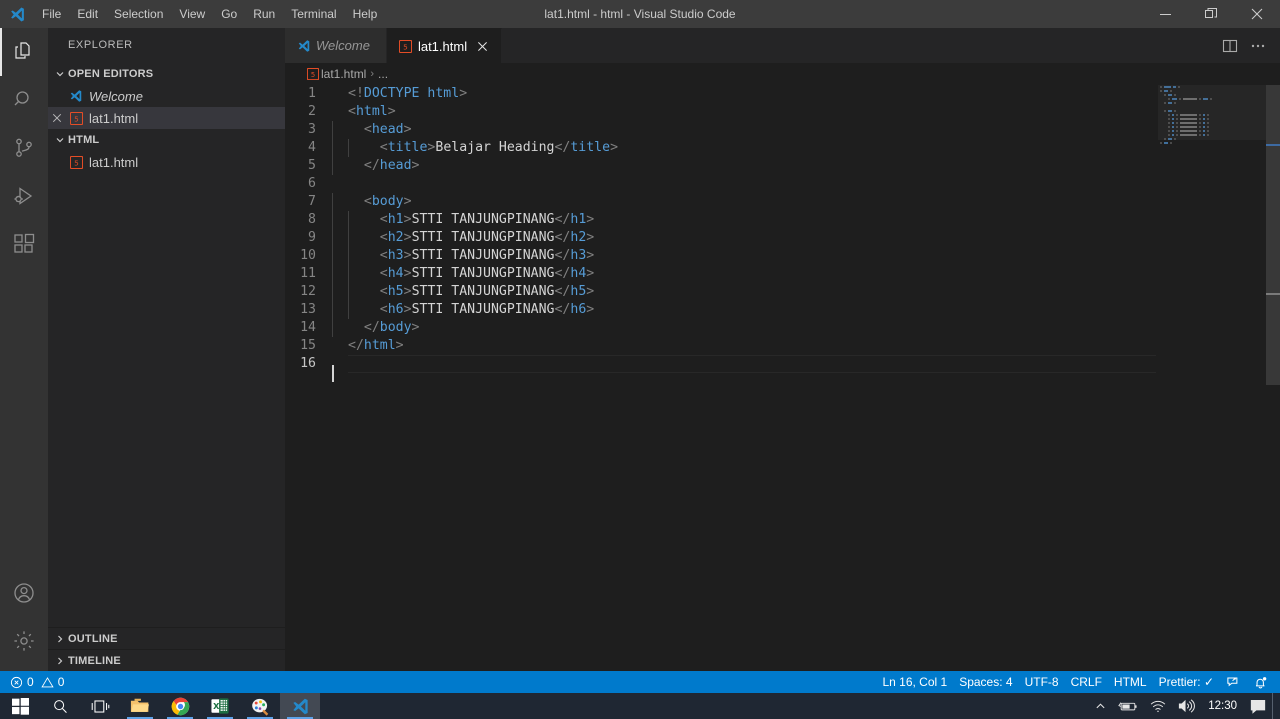  Describe the element at coordinates (300, 706) in the screenshot. I see `taskbar-vscode` at that location.